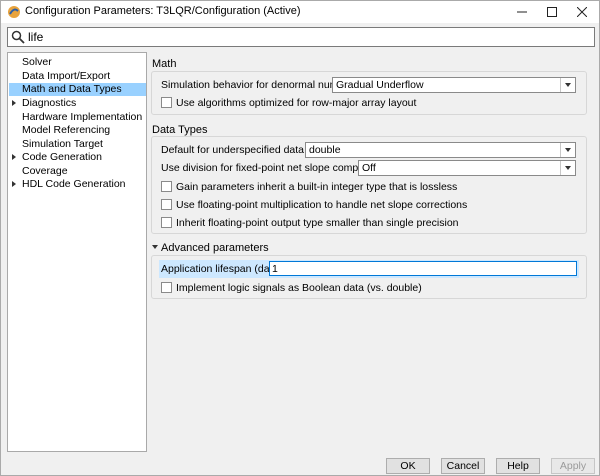 Image resolution: width=600 pixels, height=476 pixels. Describe the element at coordinates (573, 466) in the screenshot. I see `apply-button: Apply` at that location.